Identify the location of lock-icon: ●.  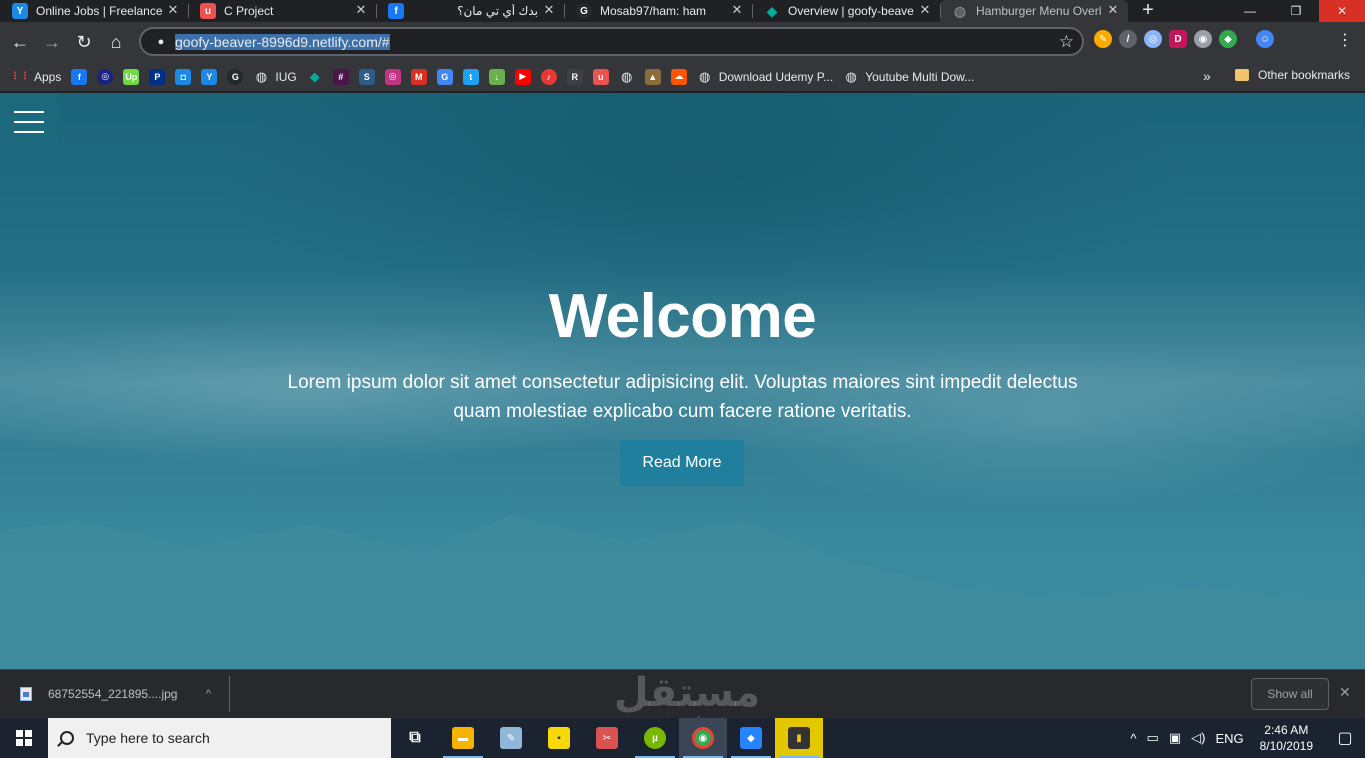
(161, 41).